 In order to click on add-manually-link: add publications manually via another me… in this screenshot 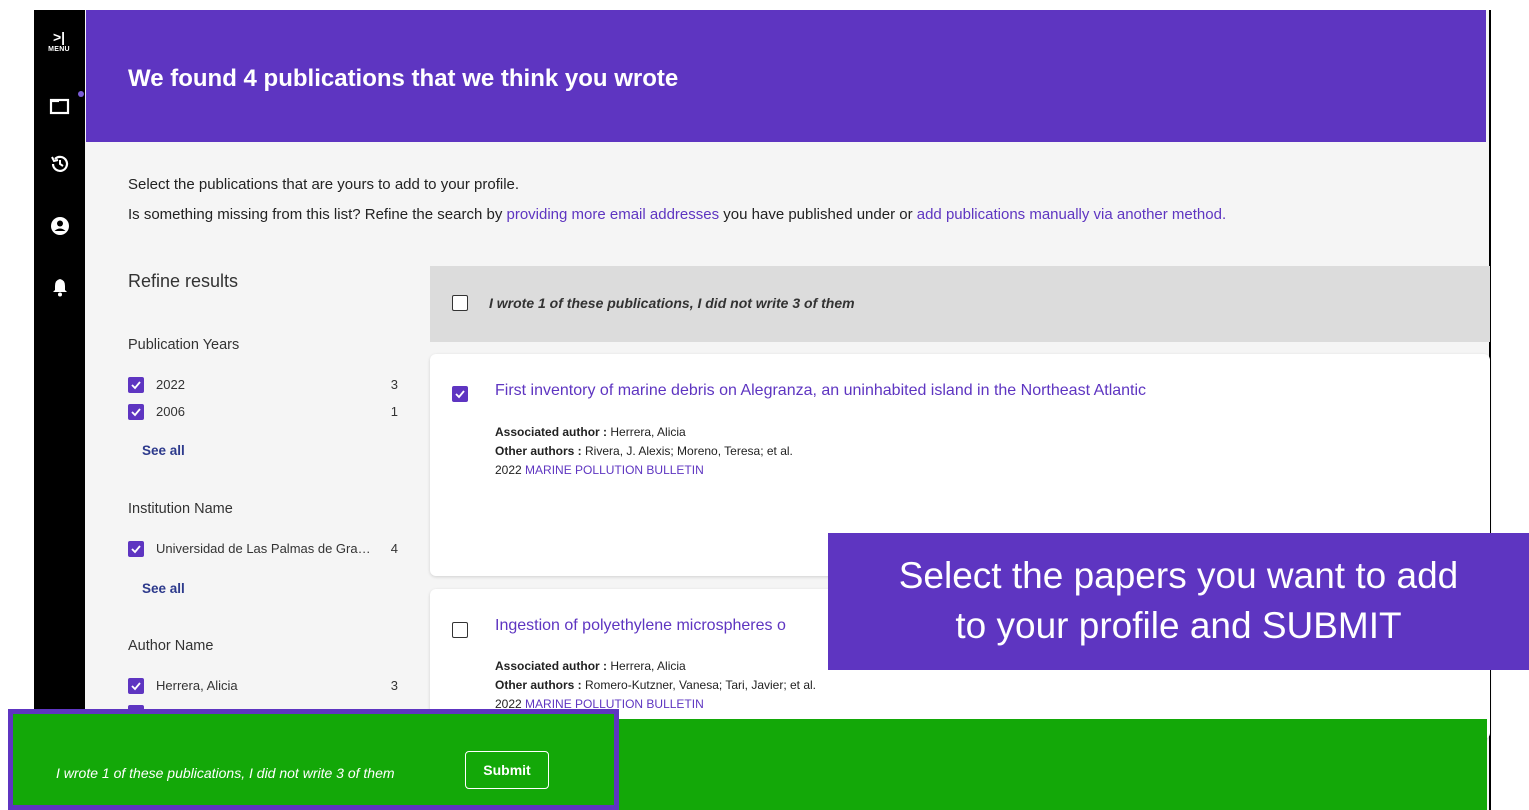, I will do `click(1071, 214)`.